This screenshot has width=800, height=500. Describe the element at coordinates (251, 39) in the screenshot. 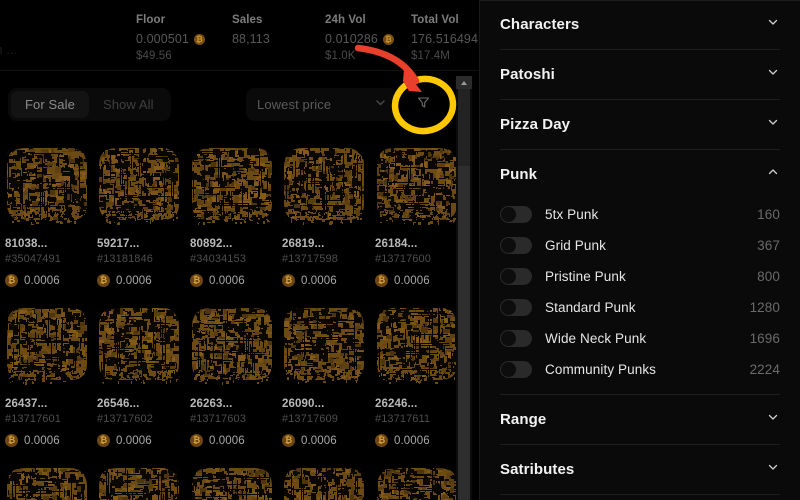

I see `stat-value-row: 88,113` at that location.